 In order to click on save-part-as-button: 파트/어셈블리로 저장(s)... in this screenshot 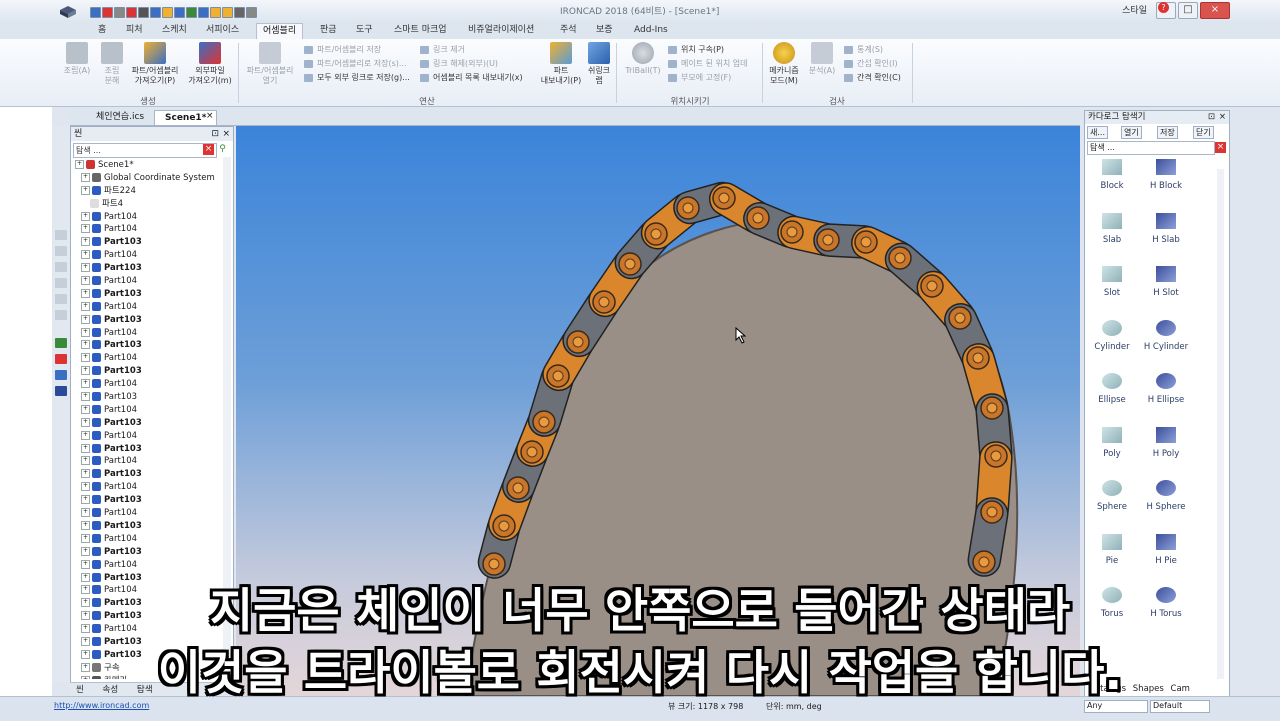, I will do `click(355, 64)`.